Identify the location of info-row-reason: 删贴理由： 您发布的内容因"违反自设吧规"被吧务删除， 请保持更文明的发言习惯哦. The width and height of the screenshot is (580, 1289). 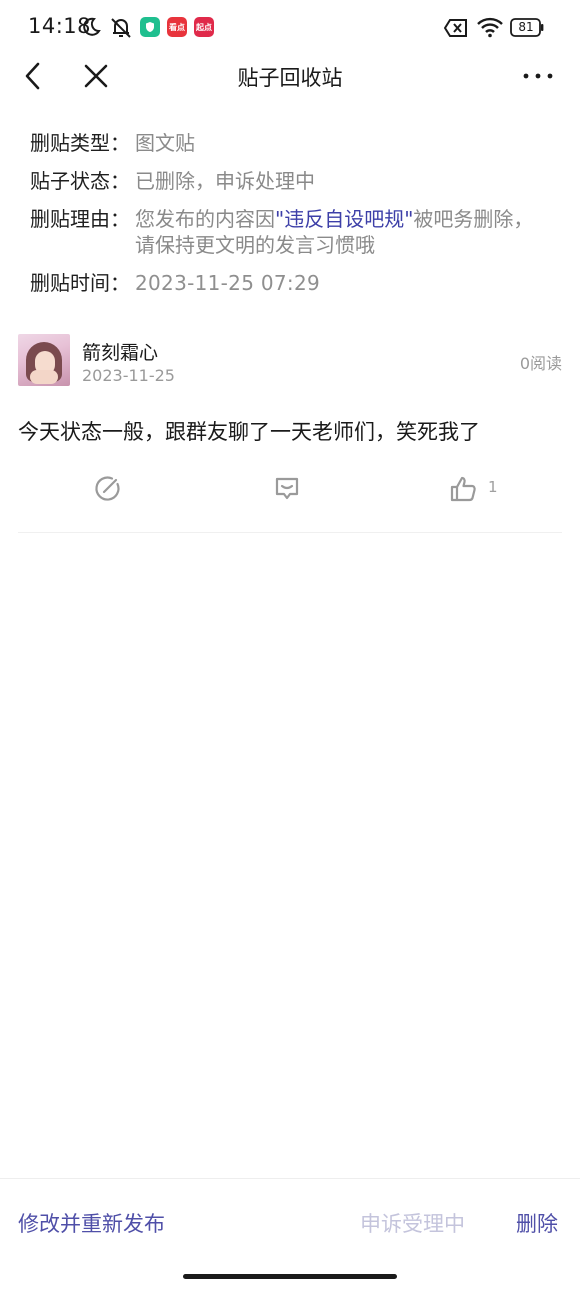
(295, 232).